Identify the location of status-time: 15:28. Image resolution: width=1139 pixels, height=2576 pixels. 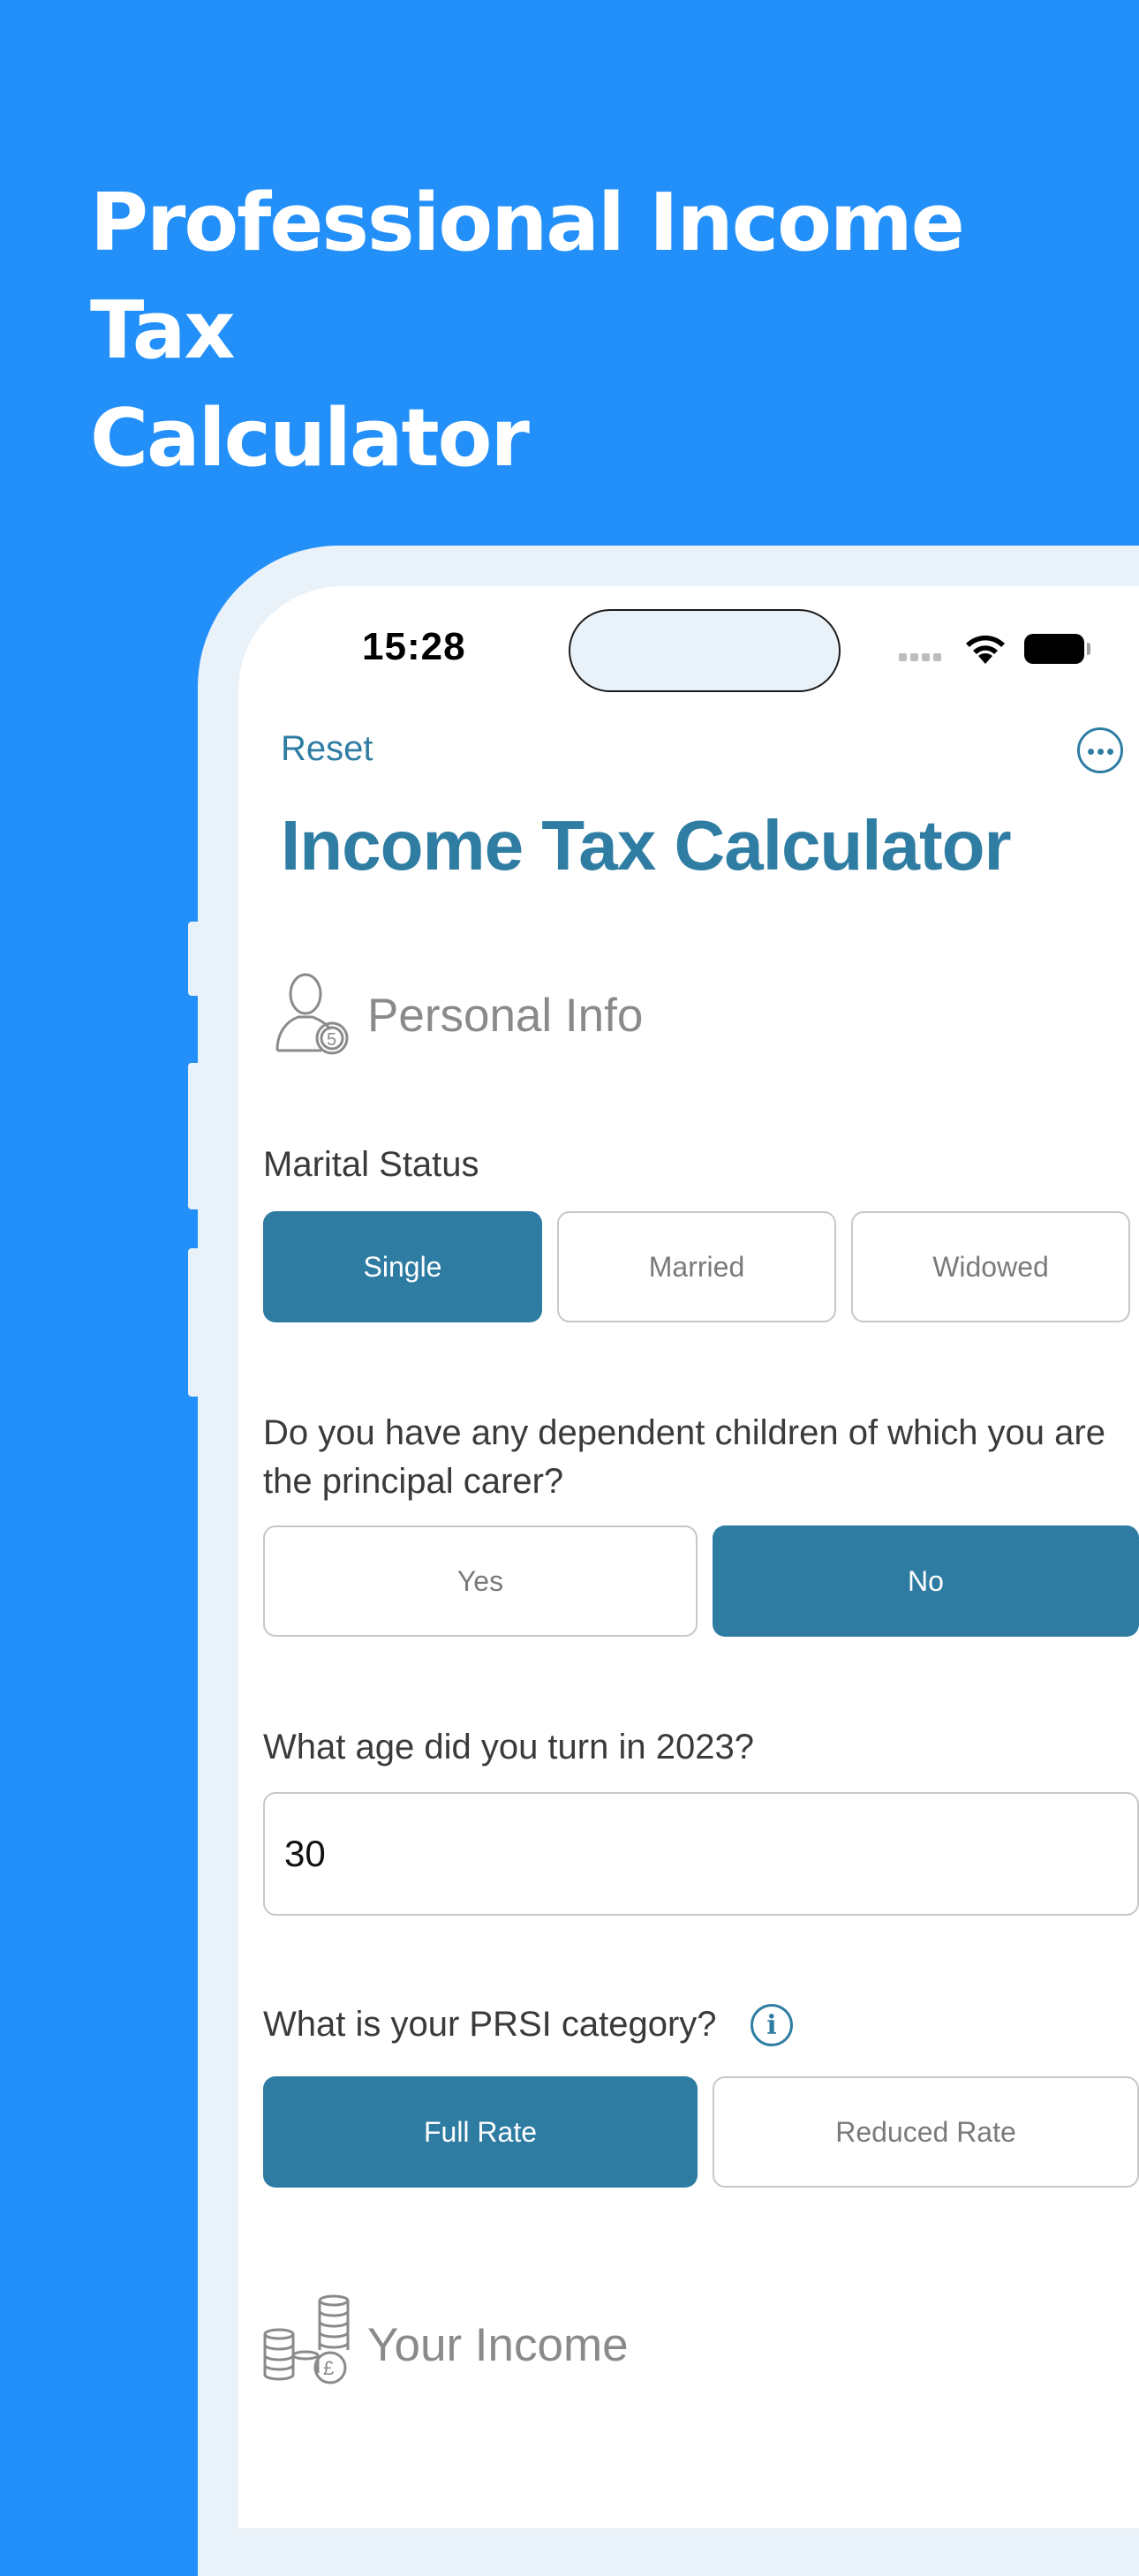
(414, 646).